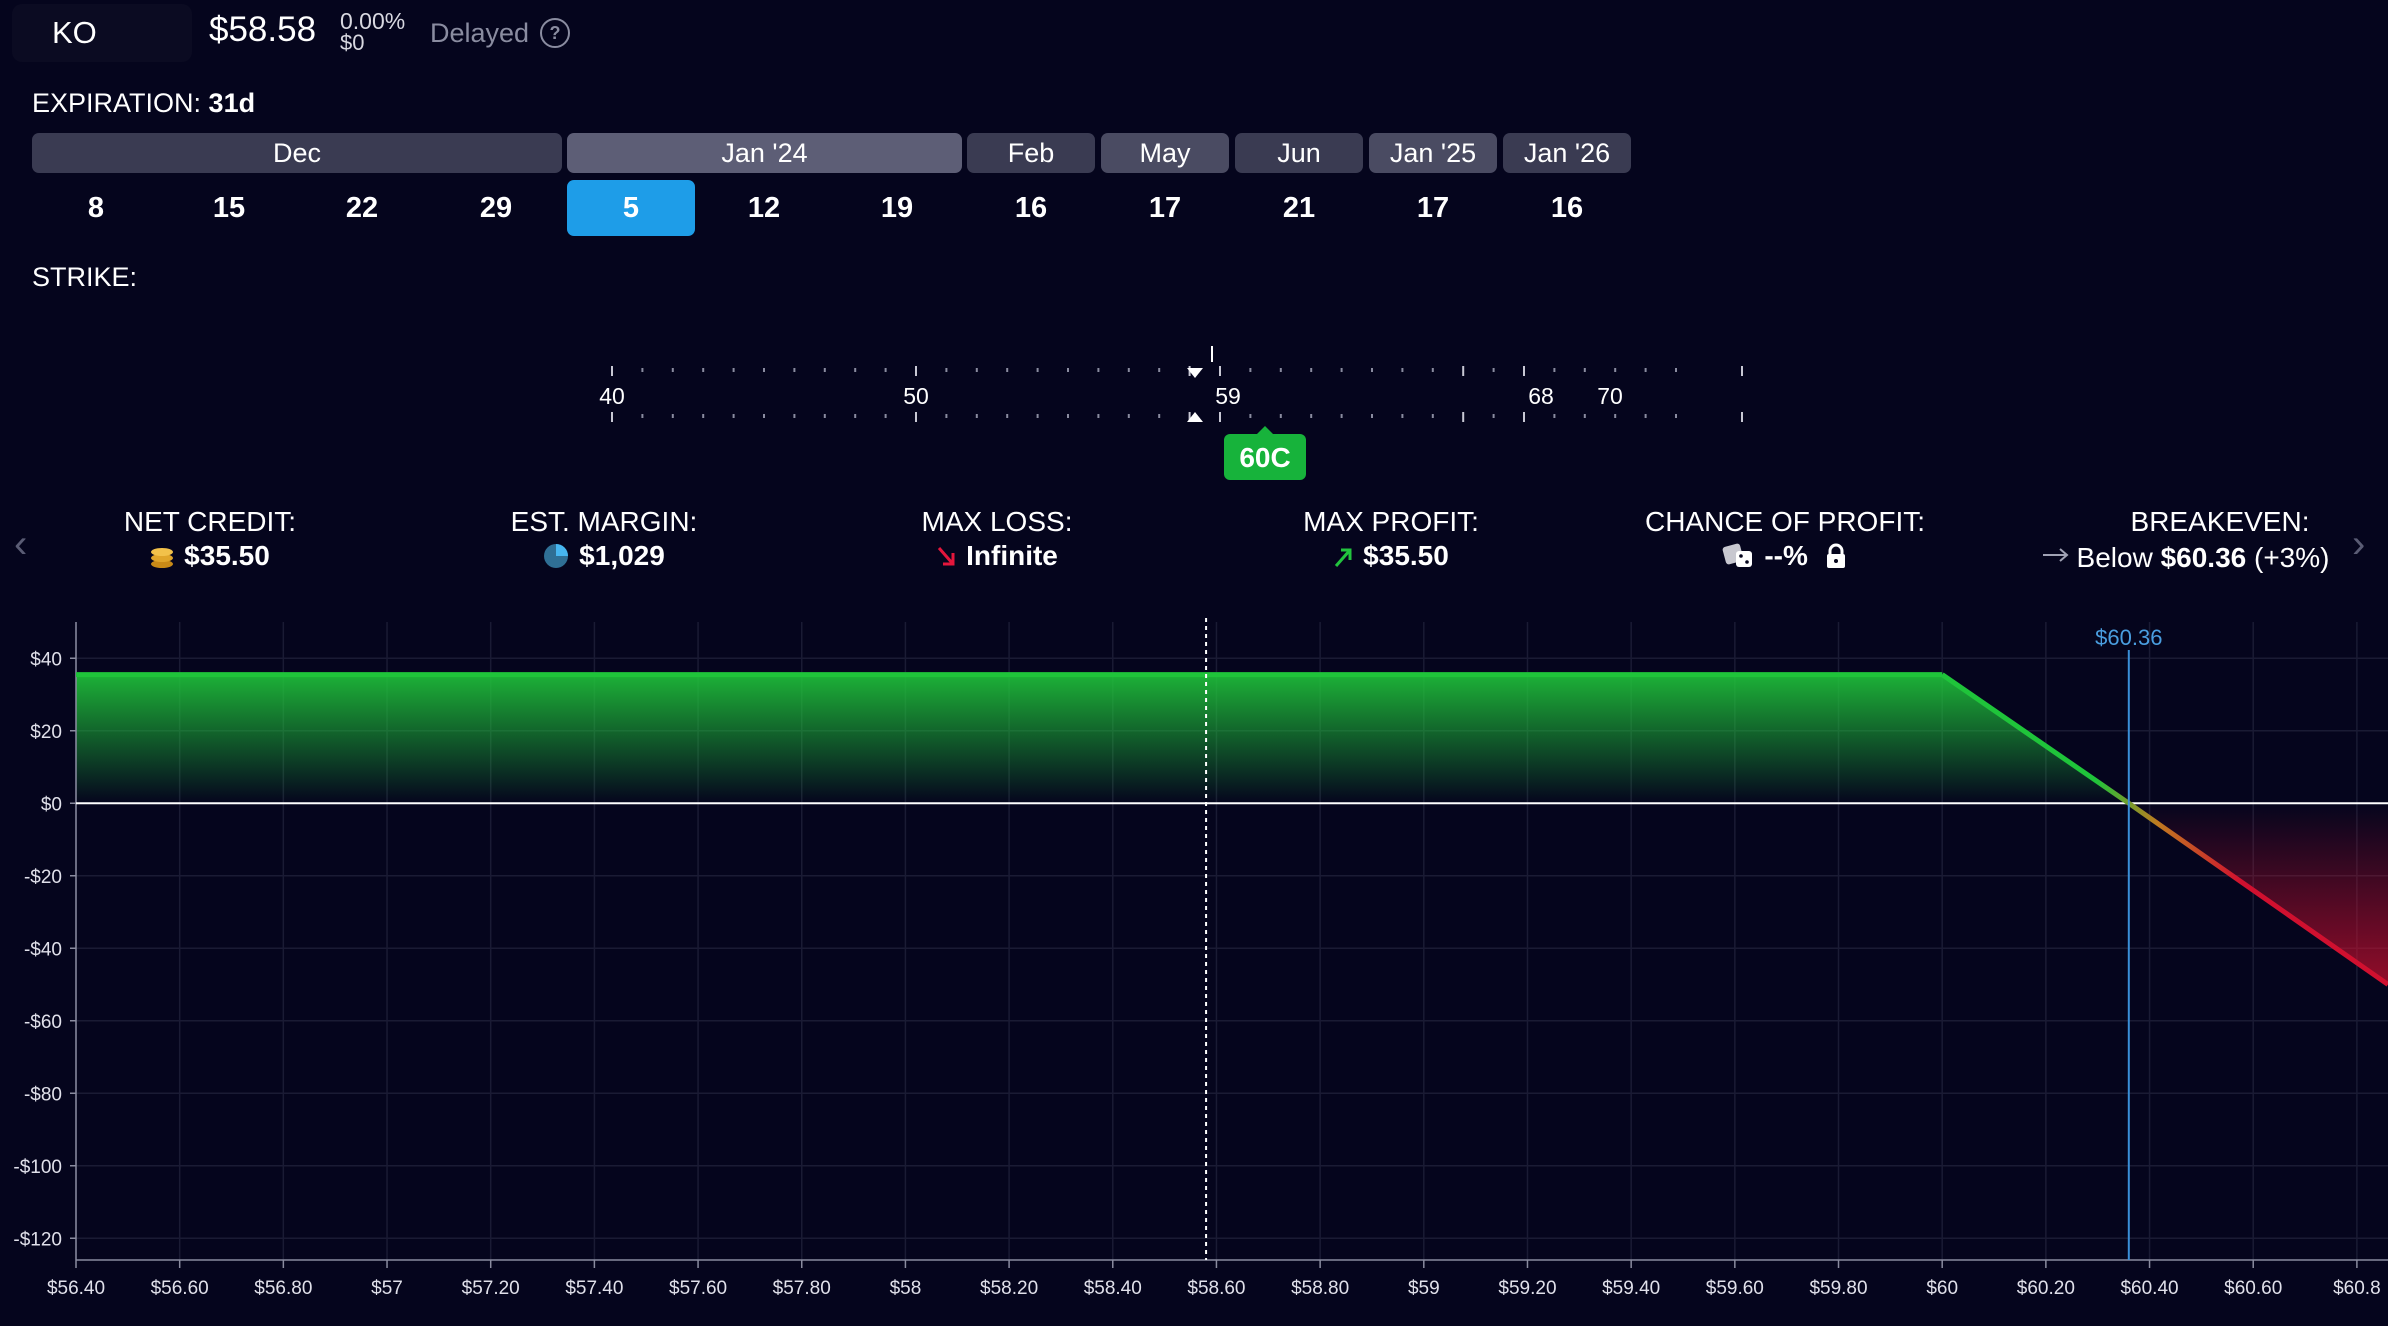  I want to click on max-loss-value: Infinite, so click(997, 556).